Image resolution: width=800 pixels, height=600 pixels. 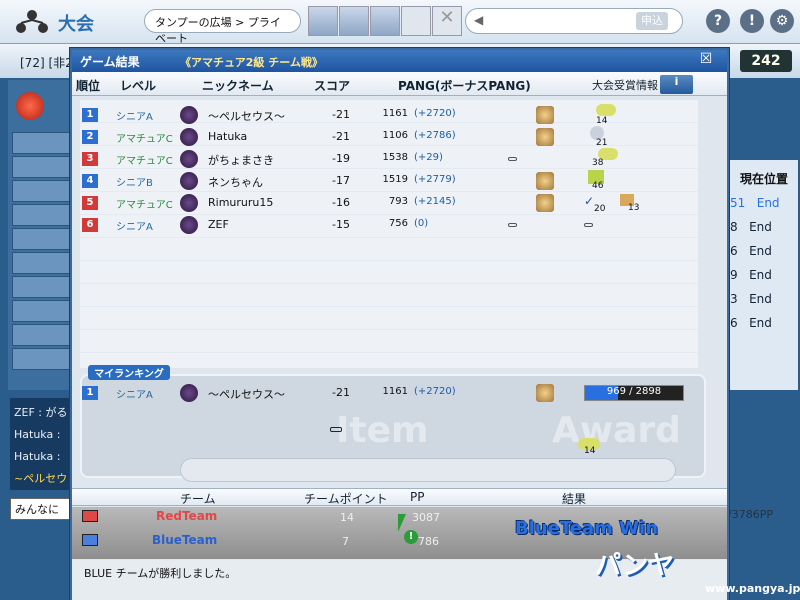 What do you see at coordinates (428, 541) in the screenshot?
I see `team-pp: 786` at bounding box center [428, 541].